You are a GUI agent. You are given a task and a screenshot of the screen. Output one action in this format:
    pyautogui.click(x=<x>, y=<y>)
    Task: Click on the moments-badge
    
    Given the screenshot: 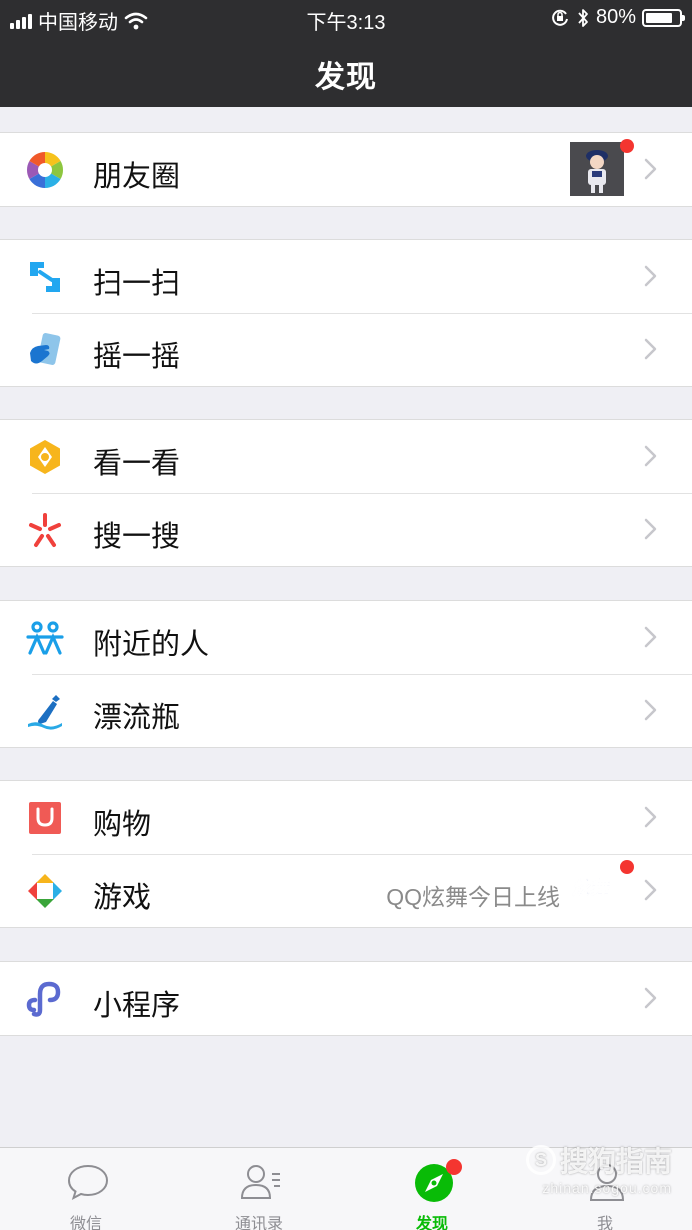 What is the action you would take?
    pyautogui.click(x=627, y=146)
    